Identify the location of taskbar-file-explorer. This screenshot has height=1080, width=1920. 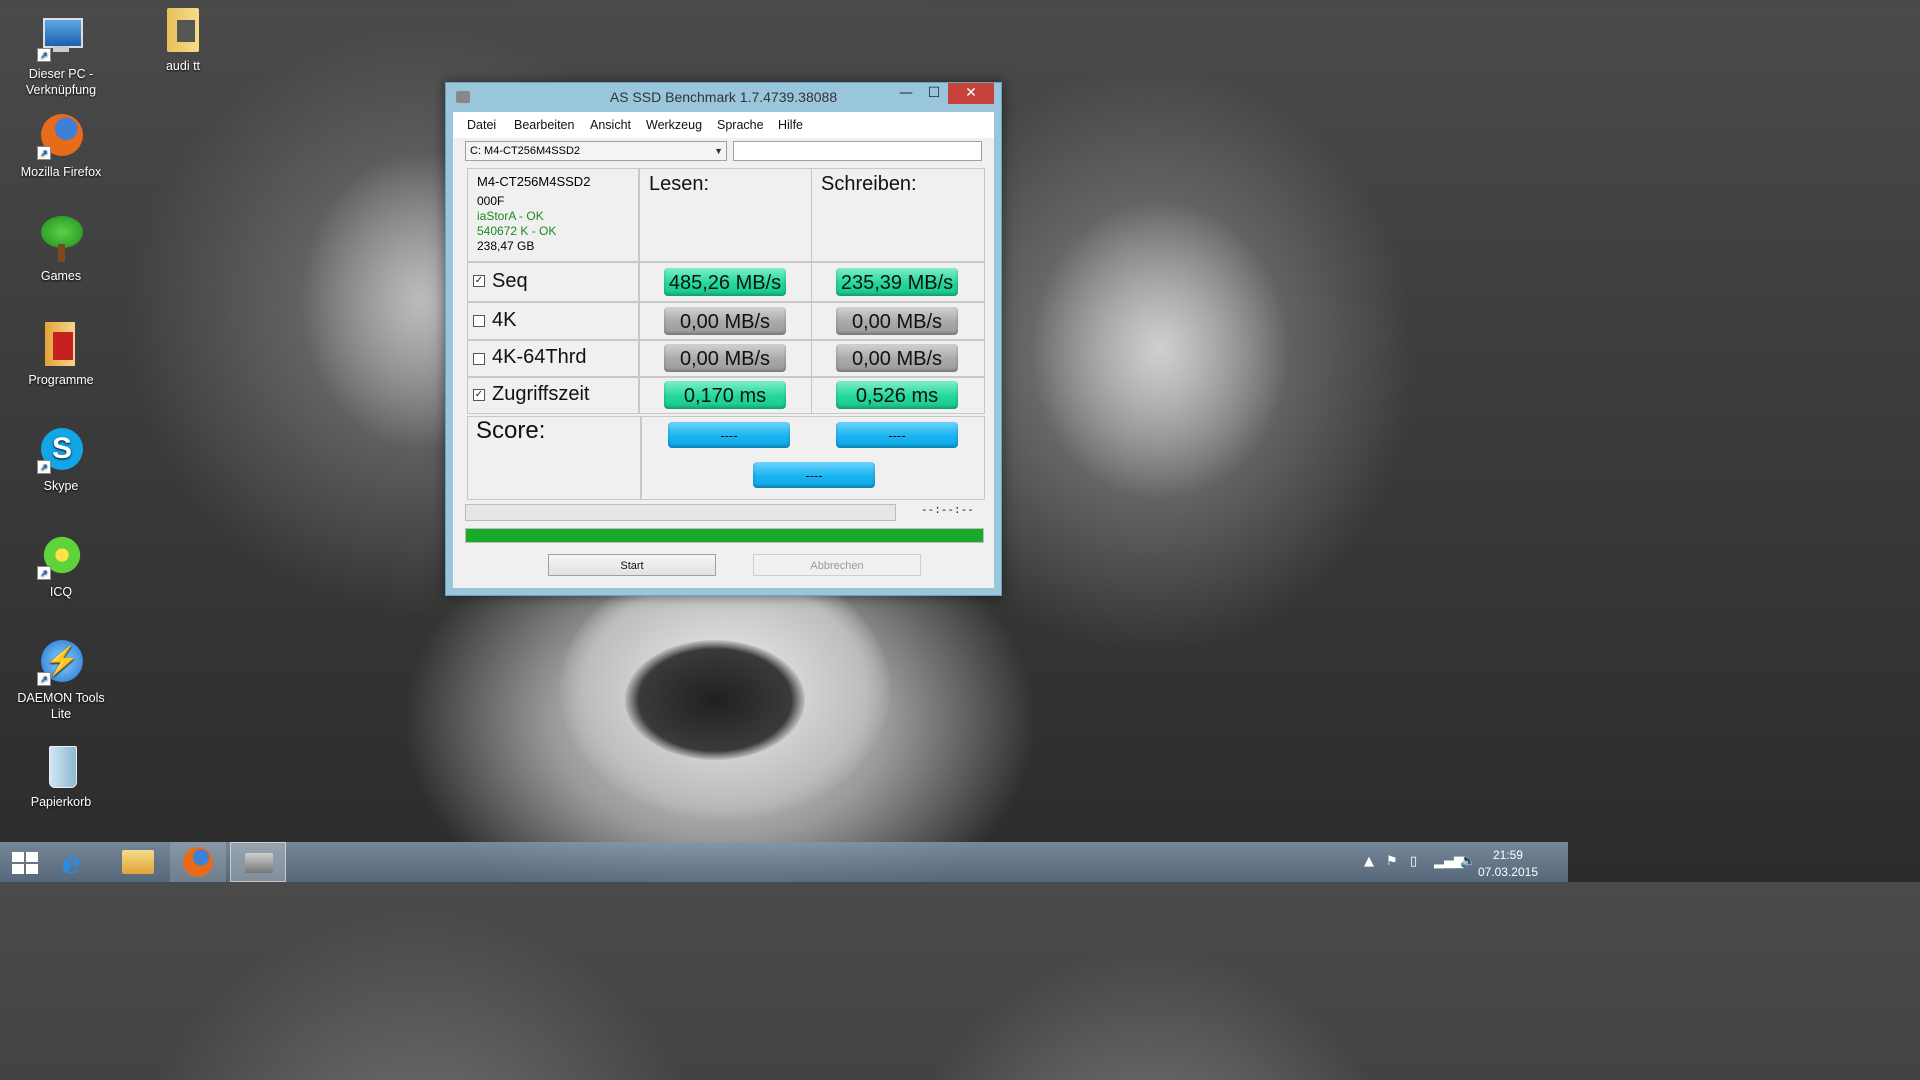
(138, 862).